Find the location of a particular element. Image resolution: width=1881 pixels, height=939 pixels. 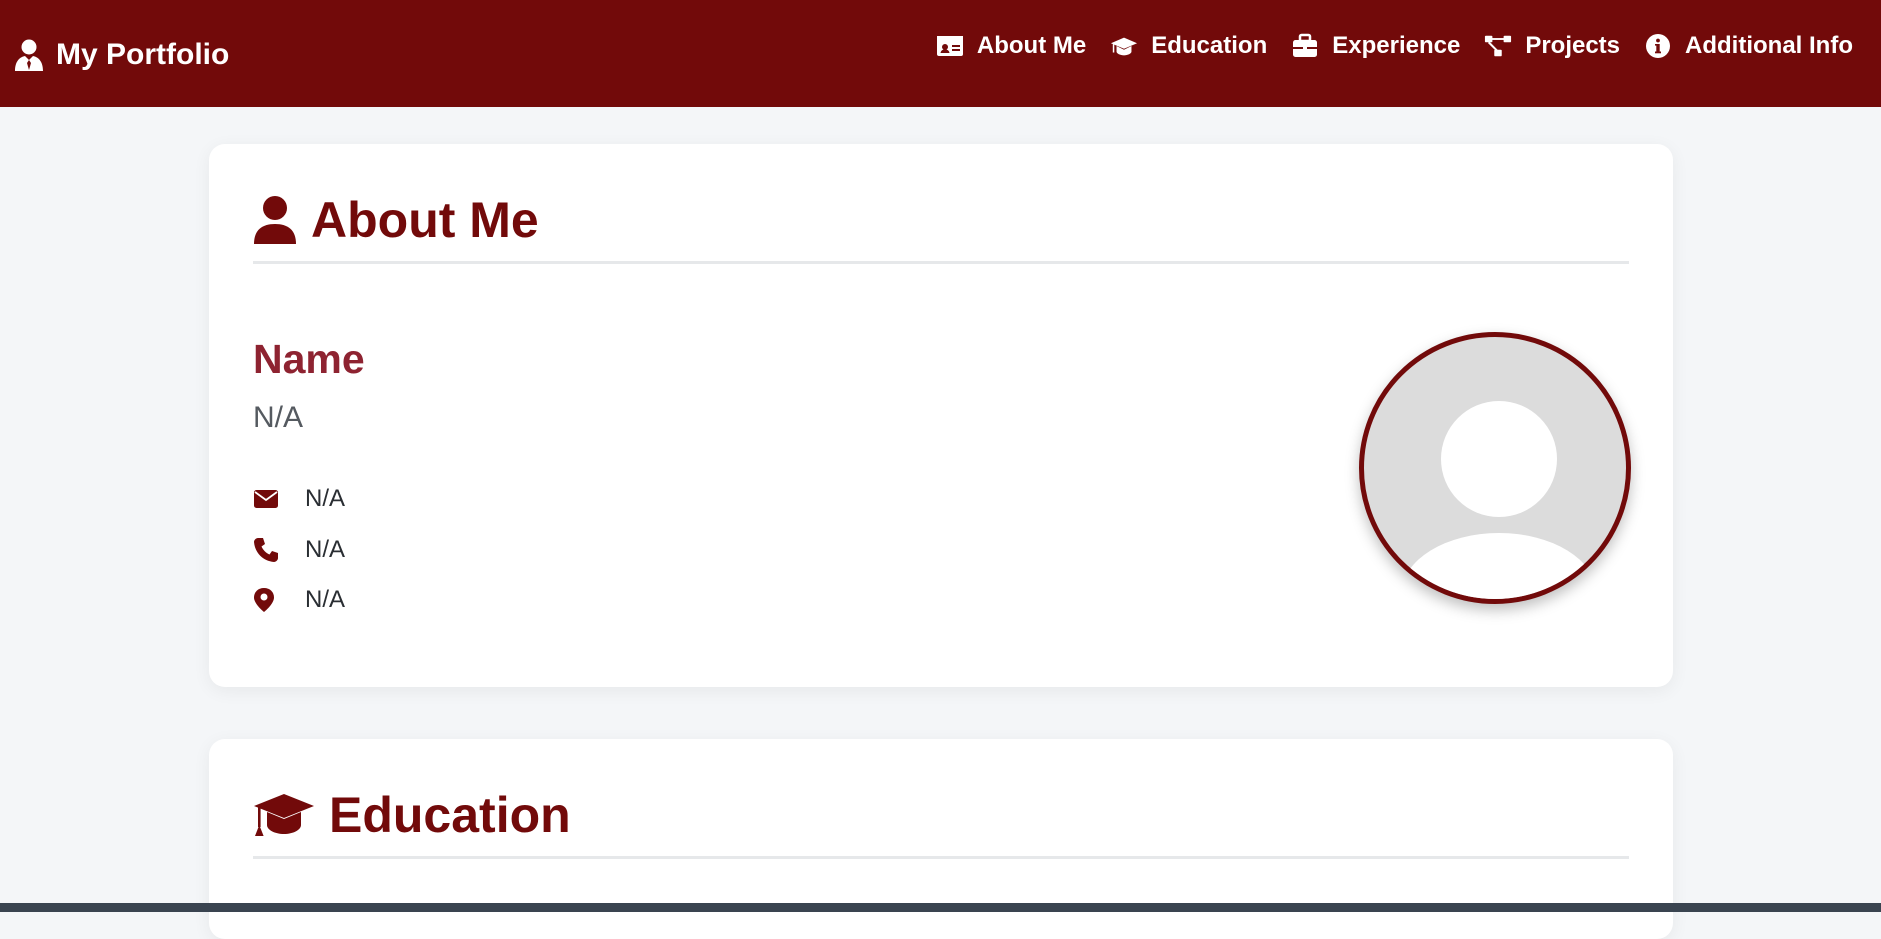

email-value: N/A is located at coordinates (325, 498).